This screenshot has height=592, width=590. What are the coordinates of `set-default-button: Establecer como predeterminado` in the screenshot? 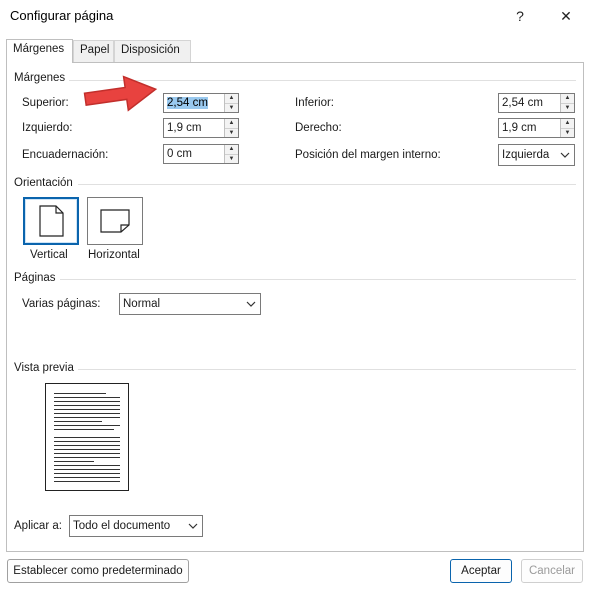 It's located at (98, 571).